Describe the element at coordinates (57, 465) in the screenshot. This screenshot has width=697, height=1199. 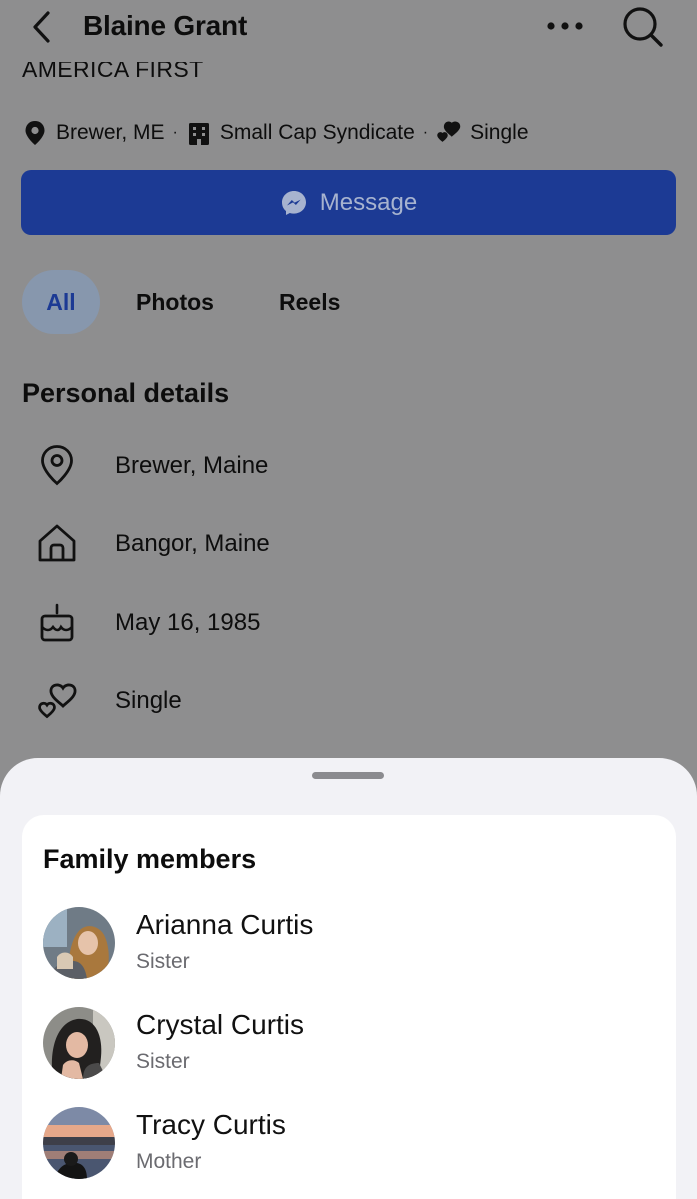
I see `location-pin-outline-icon` at that location.